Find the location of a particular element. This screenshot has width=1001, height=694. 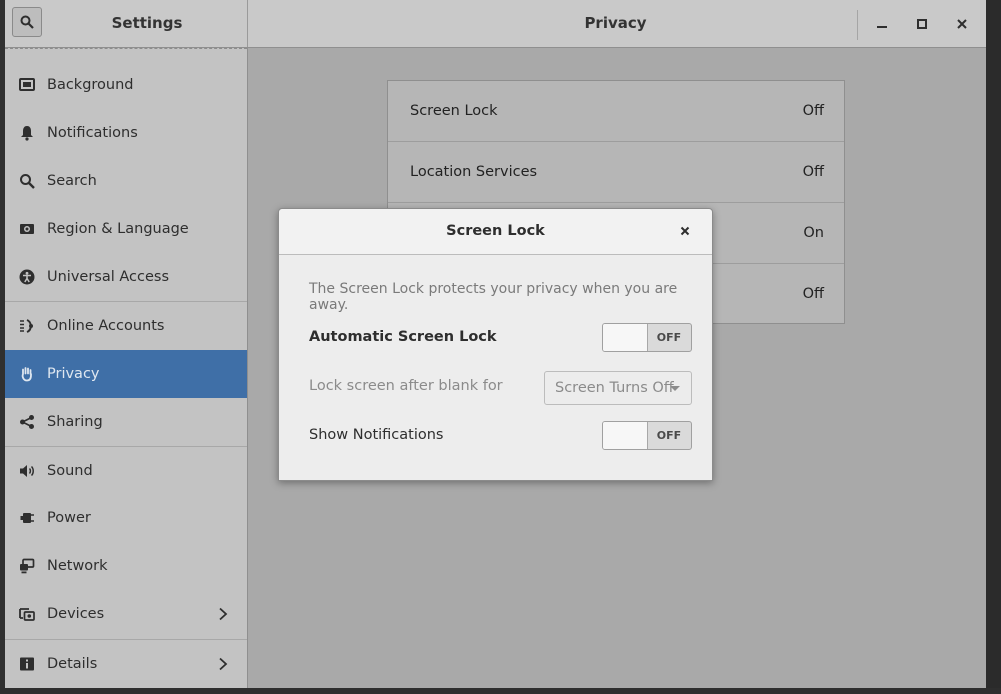

header-left: Settings is located at coordinates (126, 23).